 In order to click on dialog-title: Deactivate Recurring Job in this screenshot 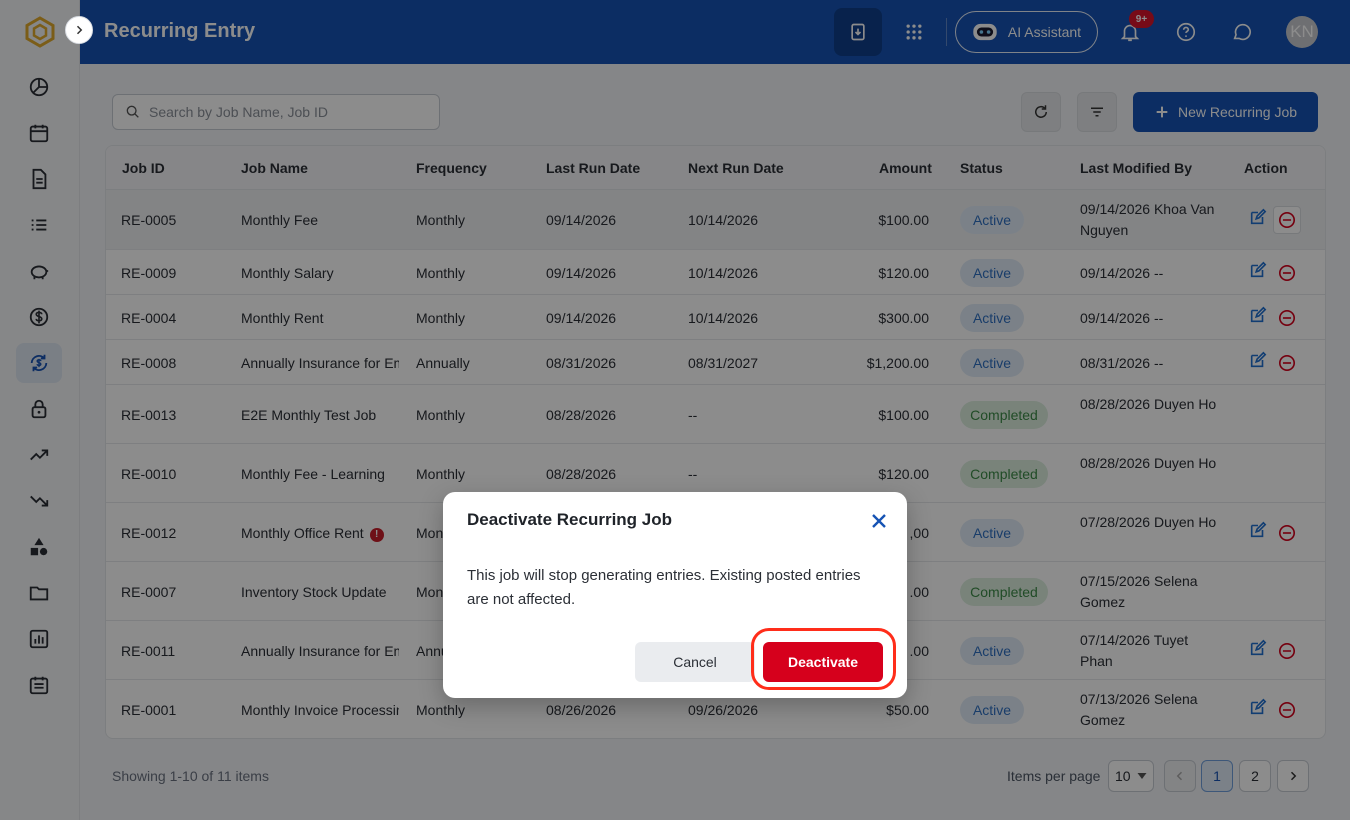, I will do `click(570, 519)`.